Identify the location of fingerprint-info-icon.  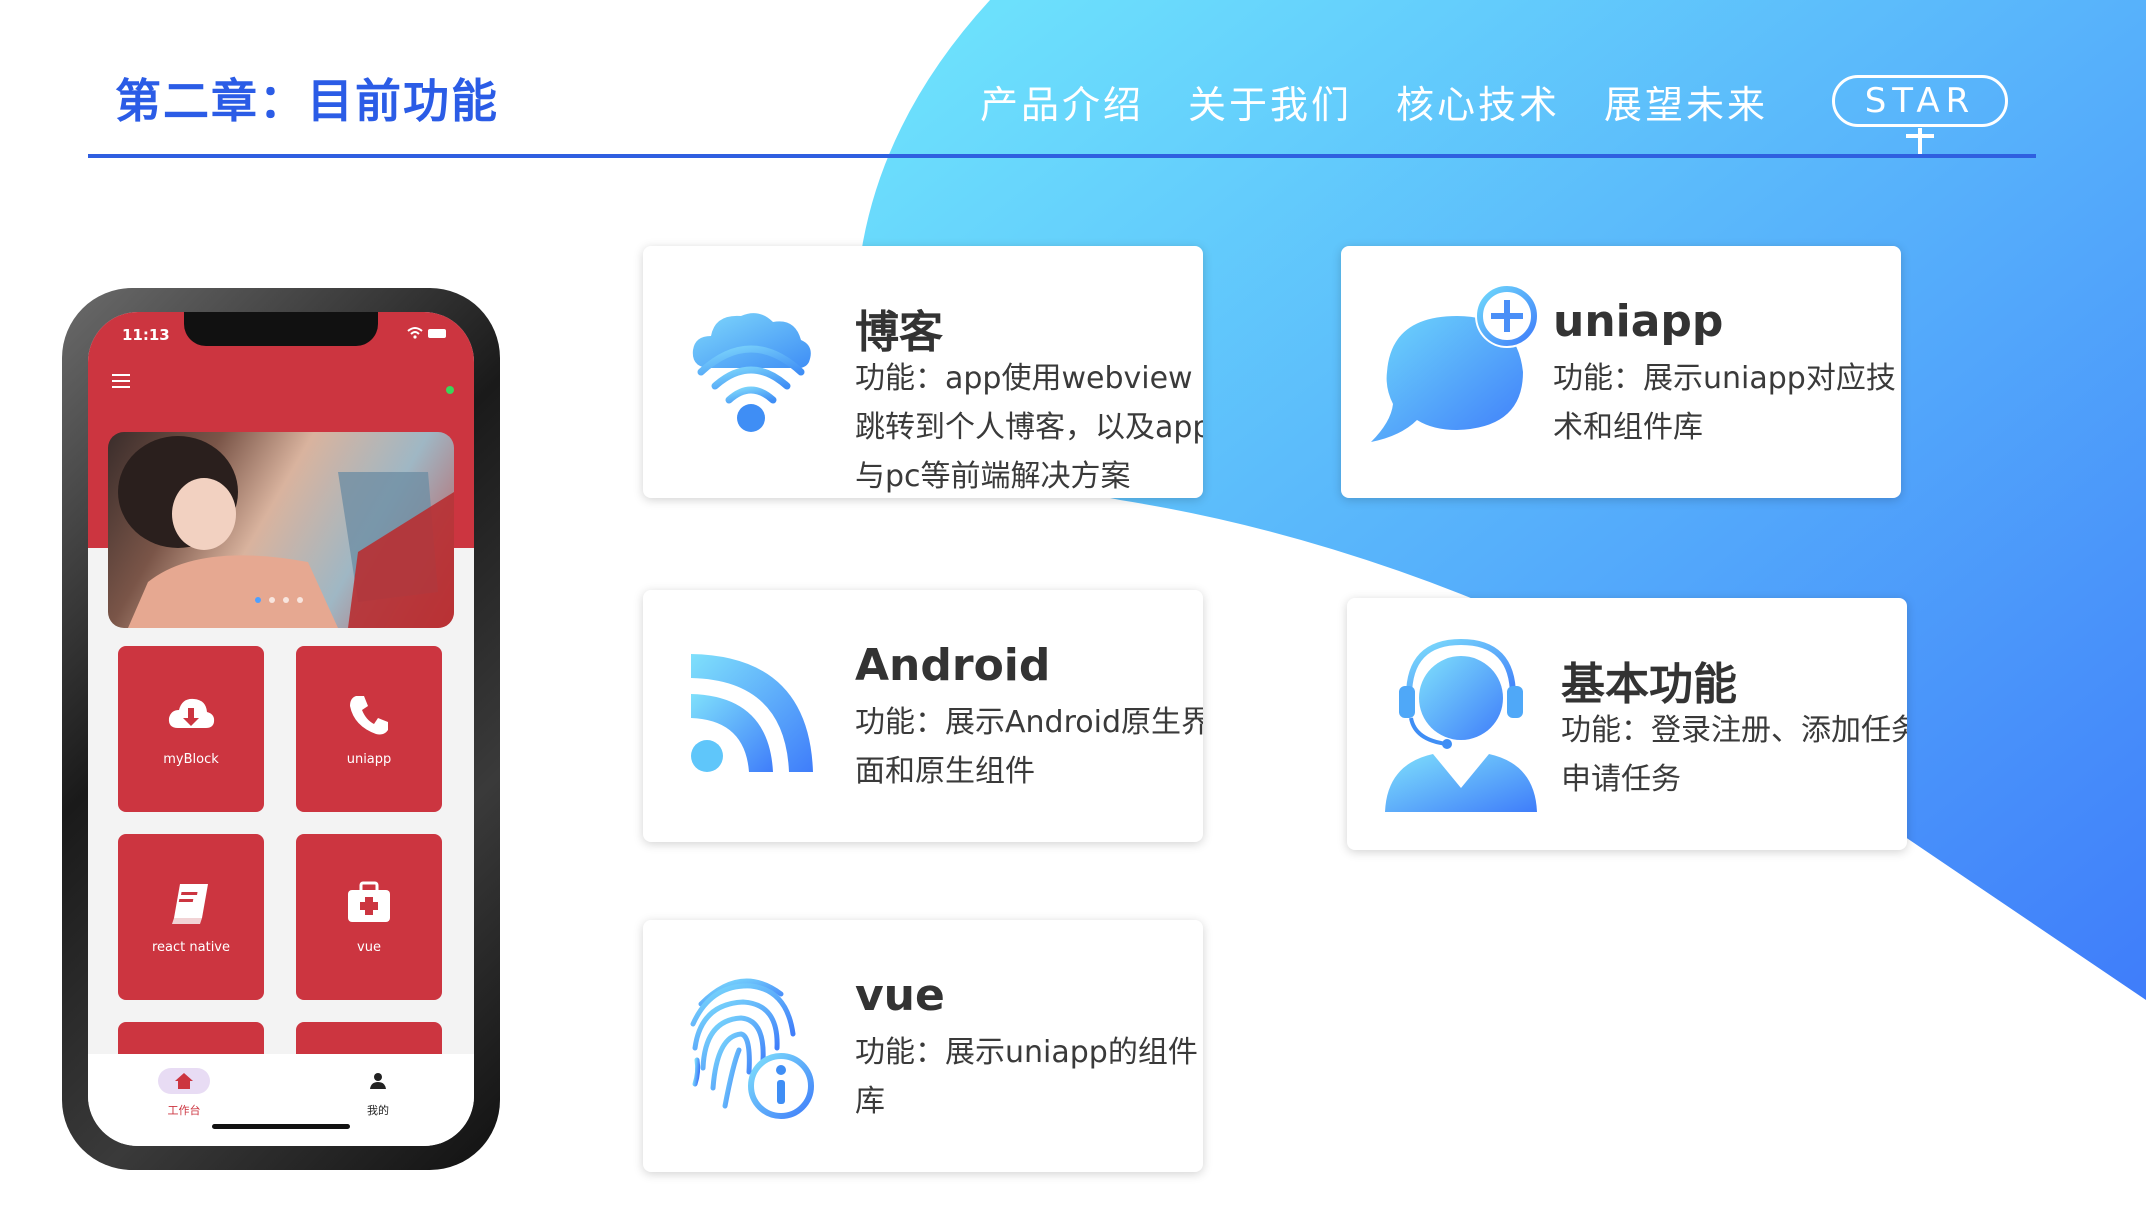
(752, 1048).